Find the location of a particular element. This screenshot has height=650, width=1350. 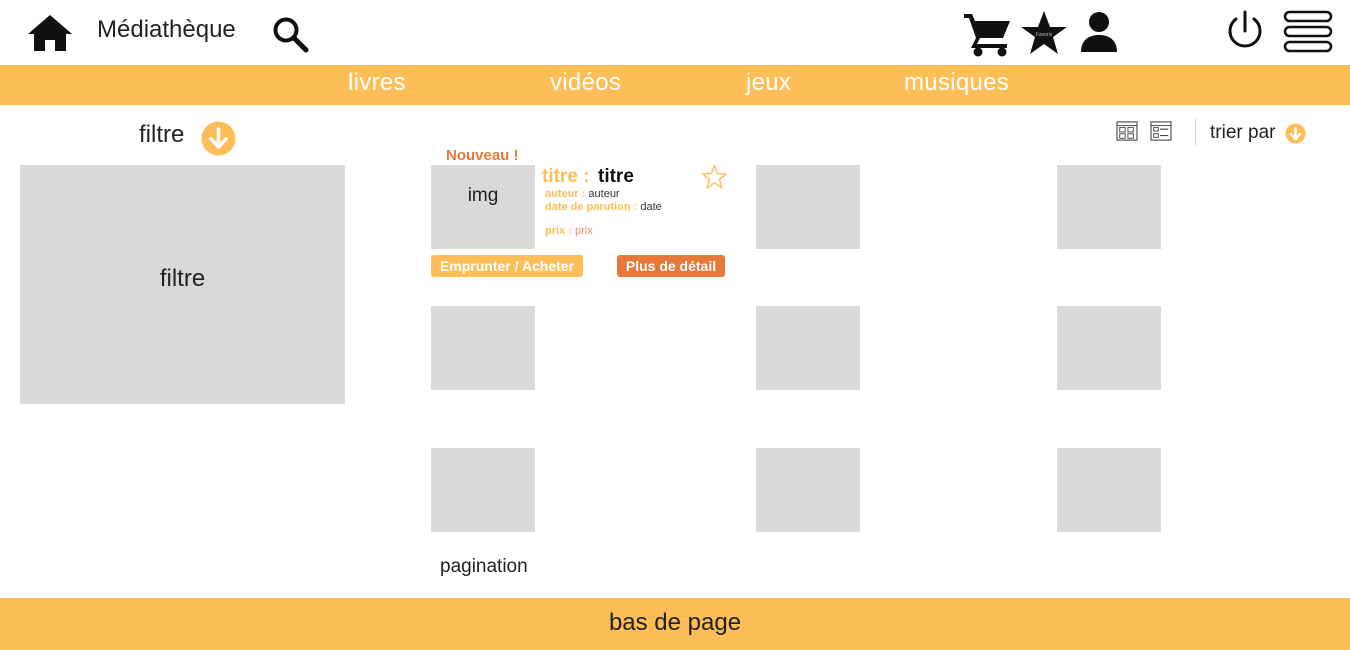

more-detail-button: Plus de détail is located at coordinates (671, 266).